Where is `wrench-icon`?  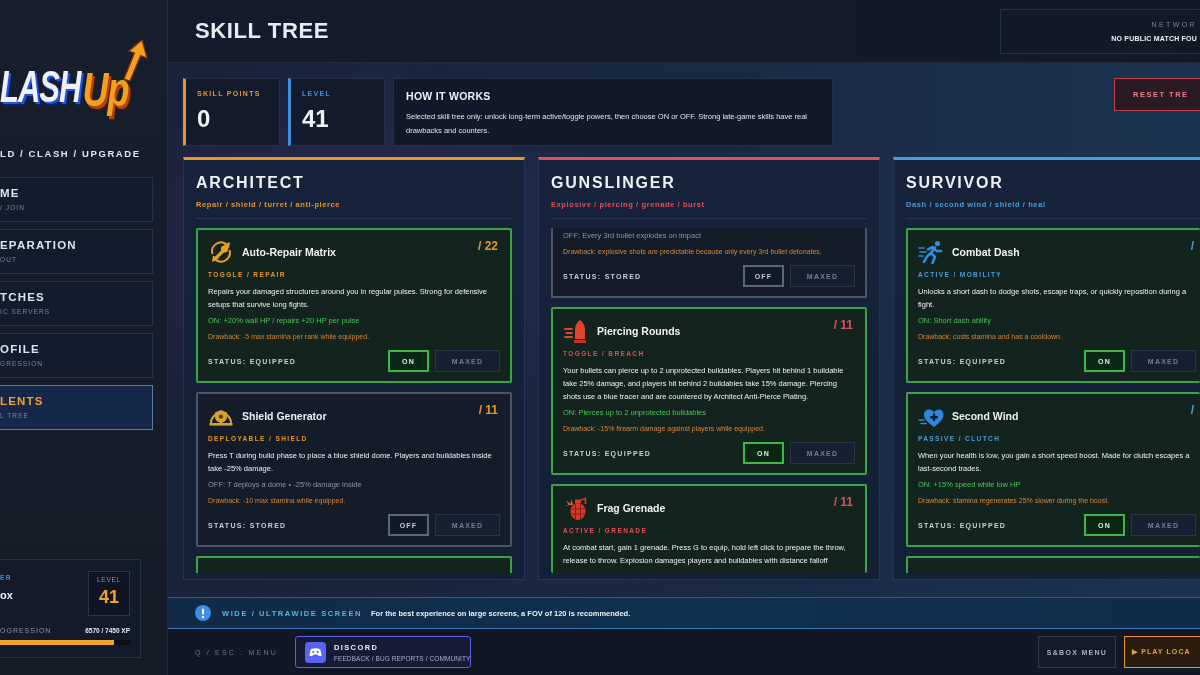 wrench-icon is located at coordinates (221, 252).